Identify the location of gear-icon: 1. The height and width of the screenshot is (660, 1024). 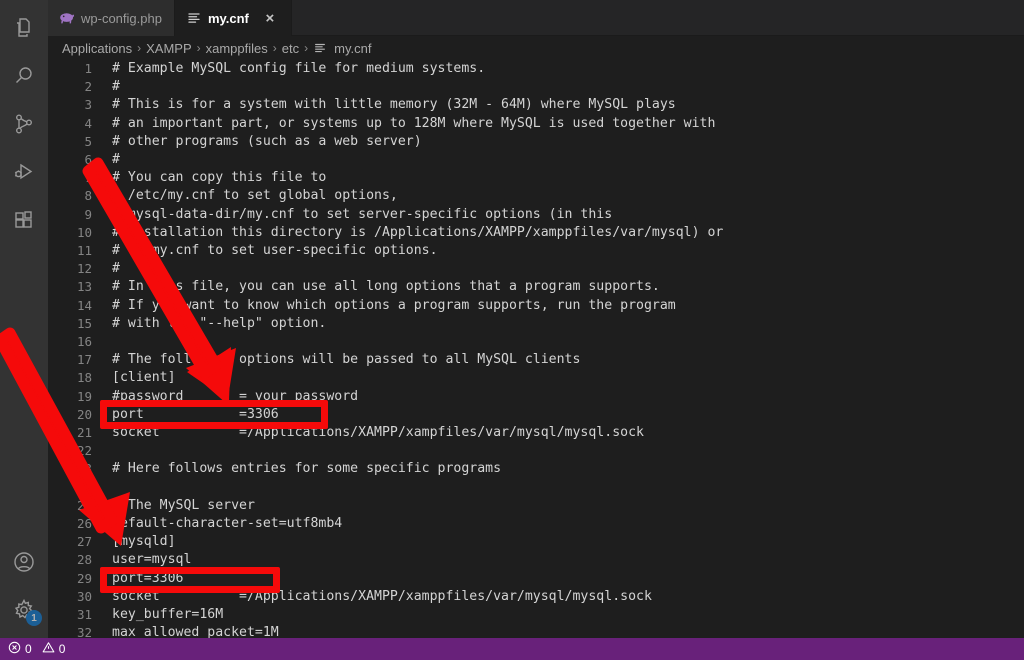
(24, 610).